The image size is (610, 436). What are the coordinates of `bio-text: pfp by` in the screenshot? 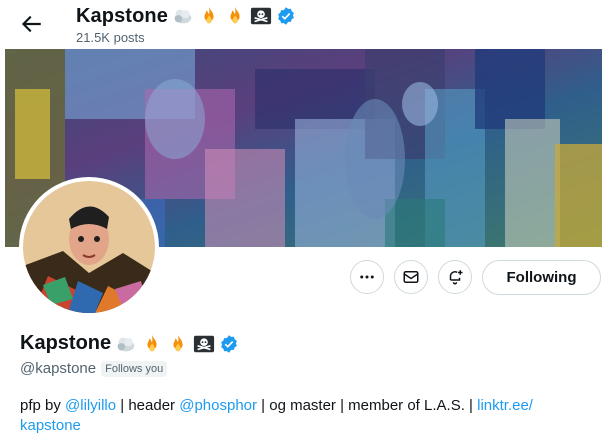 It's located at (43, 405).